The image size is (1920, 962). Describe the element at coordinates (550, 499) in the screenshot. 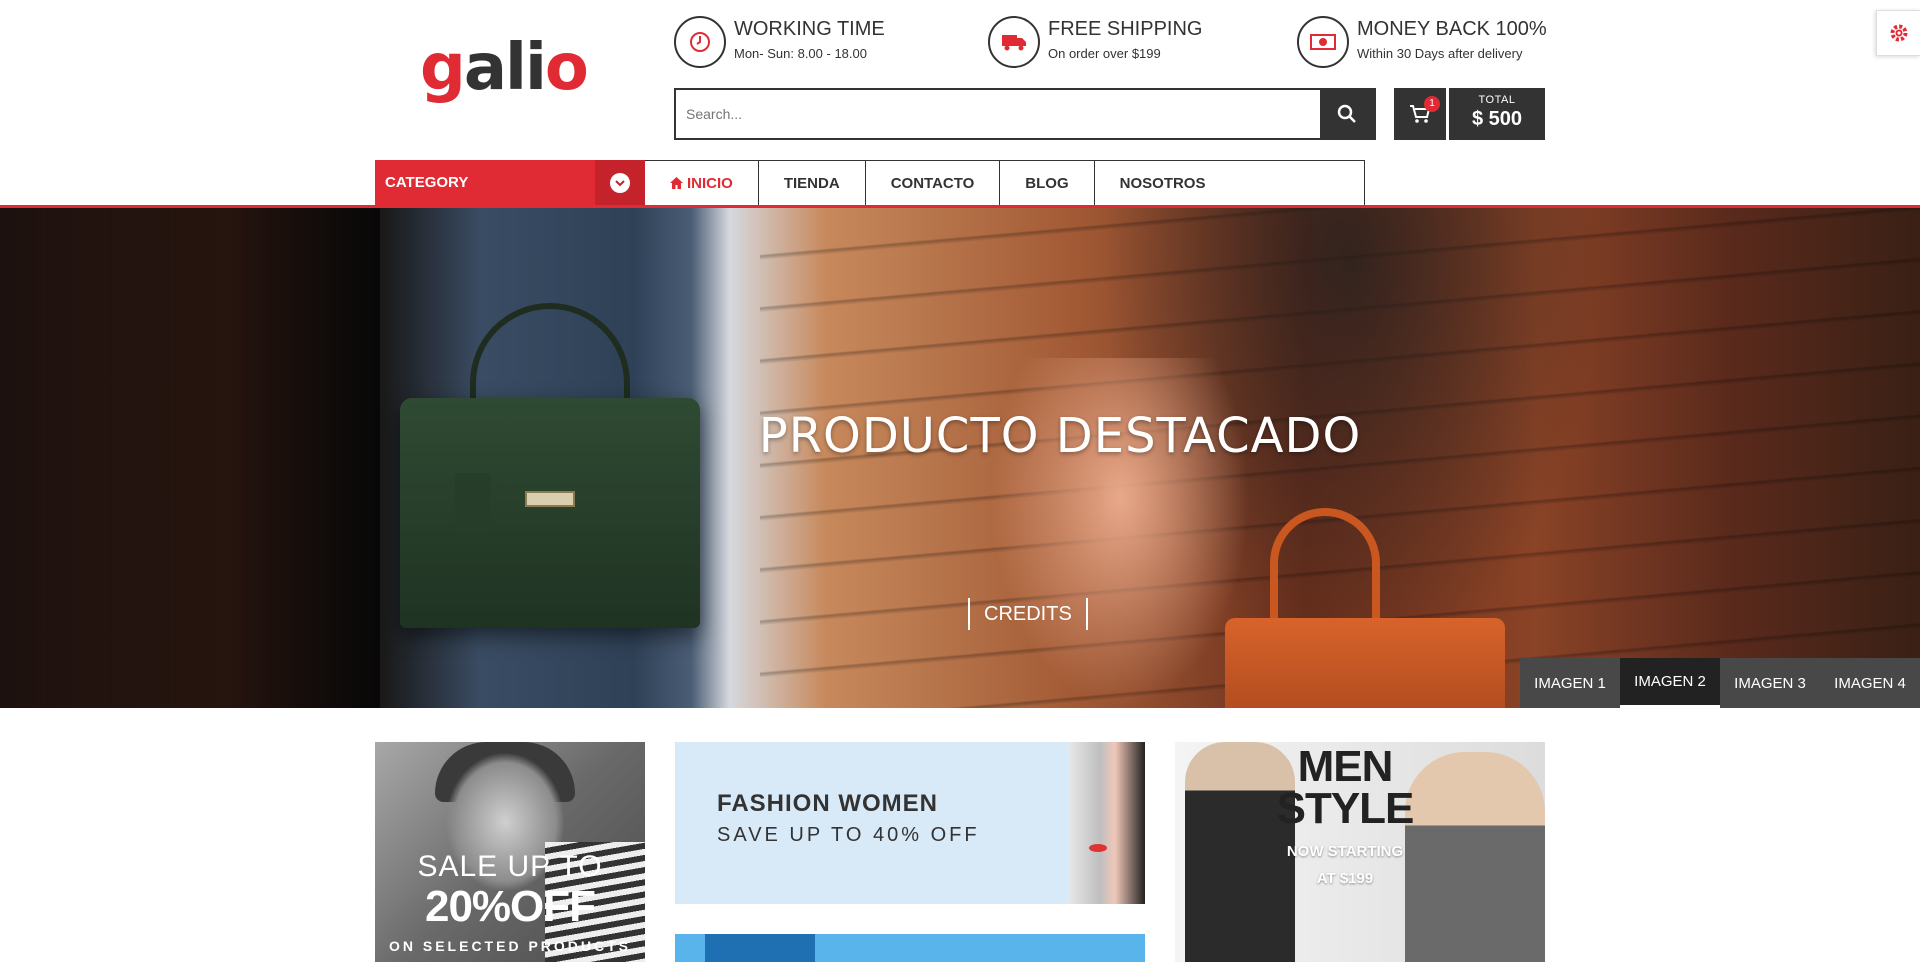

I see `green-bag-clasp` at that location.